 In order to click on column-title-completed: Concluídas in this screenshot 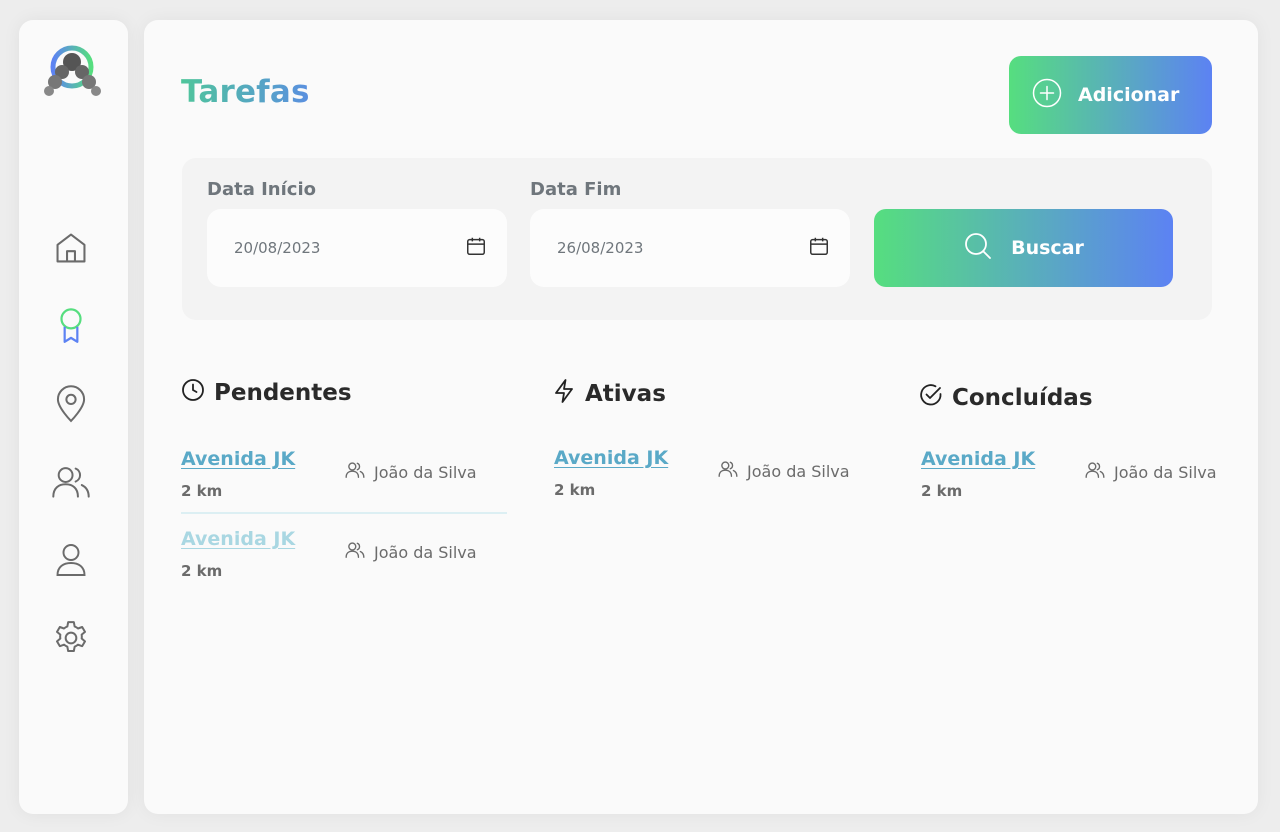, I will do `click(1006, 398)`.